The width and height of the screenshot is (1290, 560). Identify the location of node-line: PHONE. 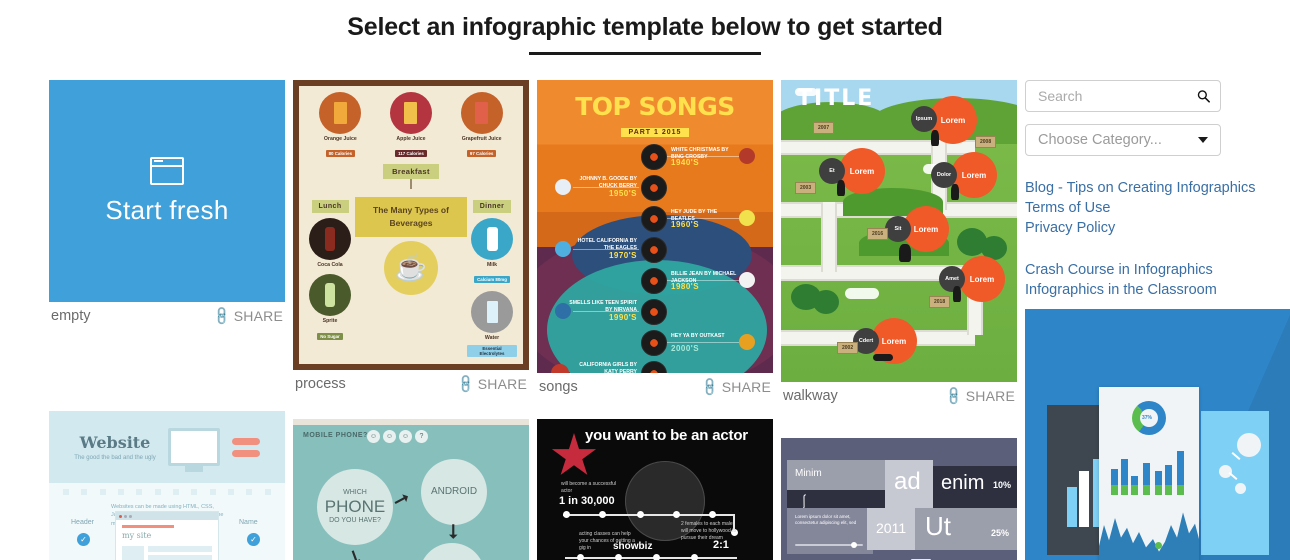
(355, 507).